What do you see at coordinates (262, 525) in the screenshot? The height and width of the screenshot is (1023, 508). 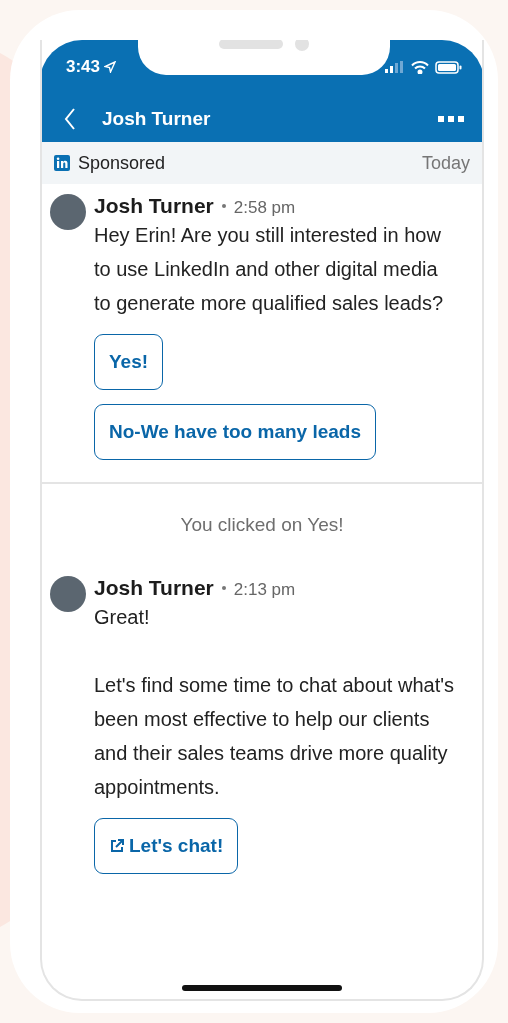 I see `system-note: You clicked on Yes!` at bounding box center [262, 525].